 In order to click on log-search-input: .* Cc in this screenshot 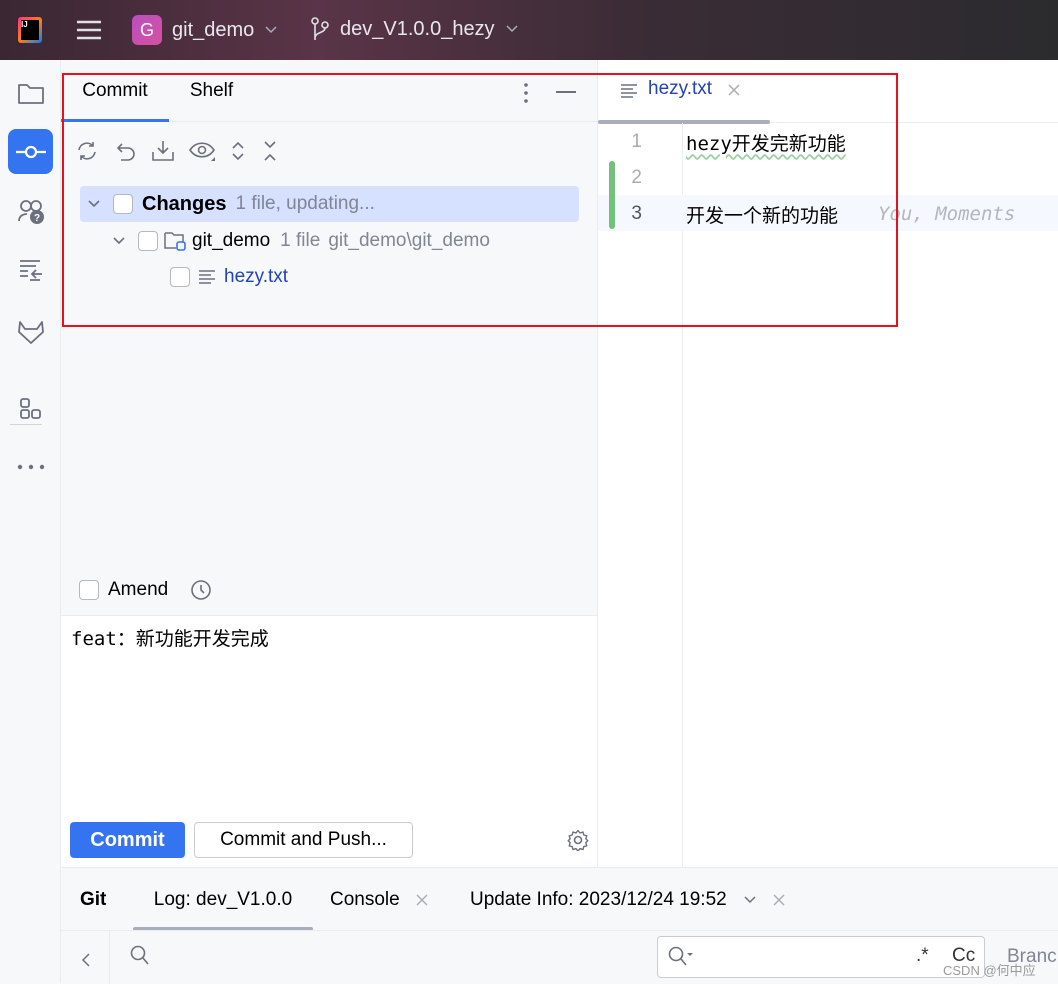, I will do `click(821, 957)`.